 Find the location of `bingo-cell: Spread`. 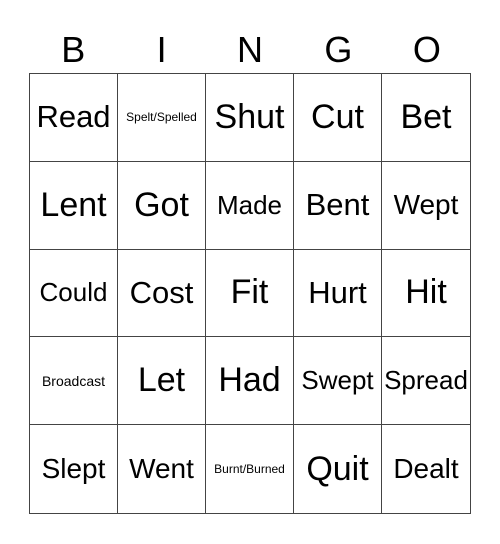

bingo-cell: Spread is located at coordinates (426, 381).